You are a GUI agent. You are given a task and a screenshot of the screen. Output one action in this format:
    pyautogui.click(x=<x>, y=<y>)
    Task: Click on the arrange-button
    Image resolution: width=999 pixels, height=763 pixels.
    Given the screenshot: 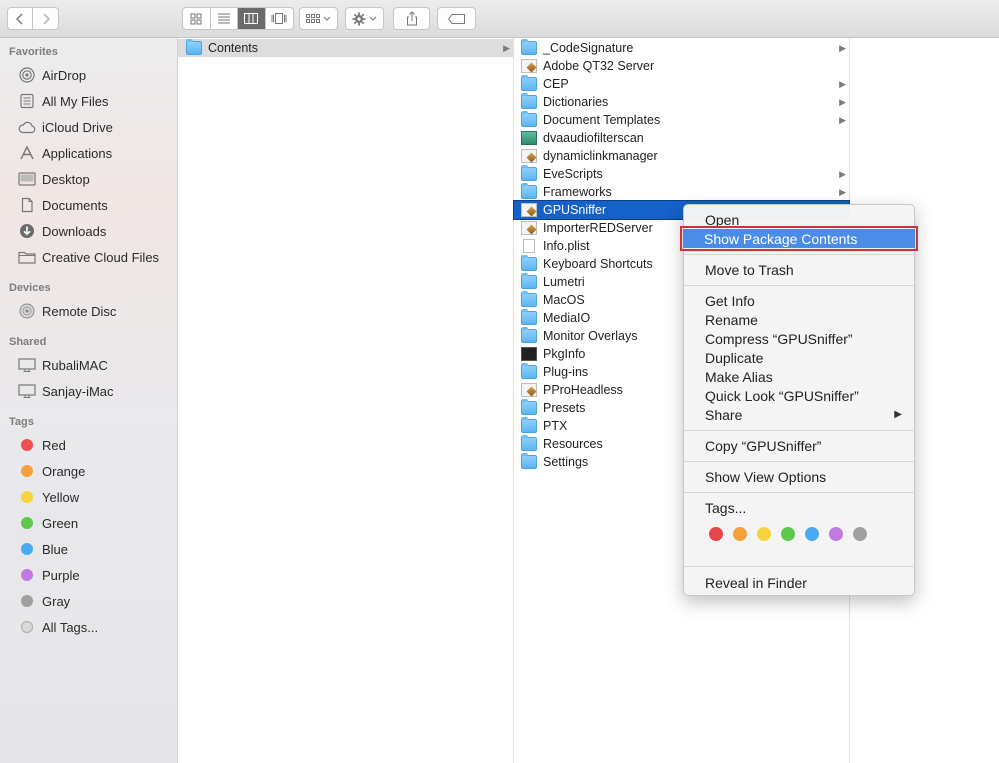 What is the action you would take?
    pyautogui.click(x=318, y=18)
    